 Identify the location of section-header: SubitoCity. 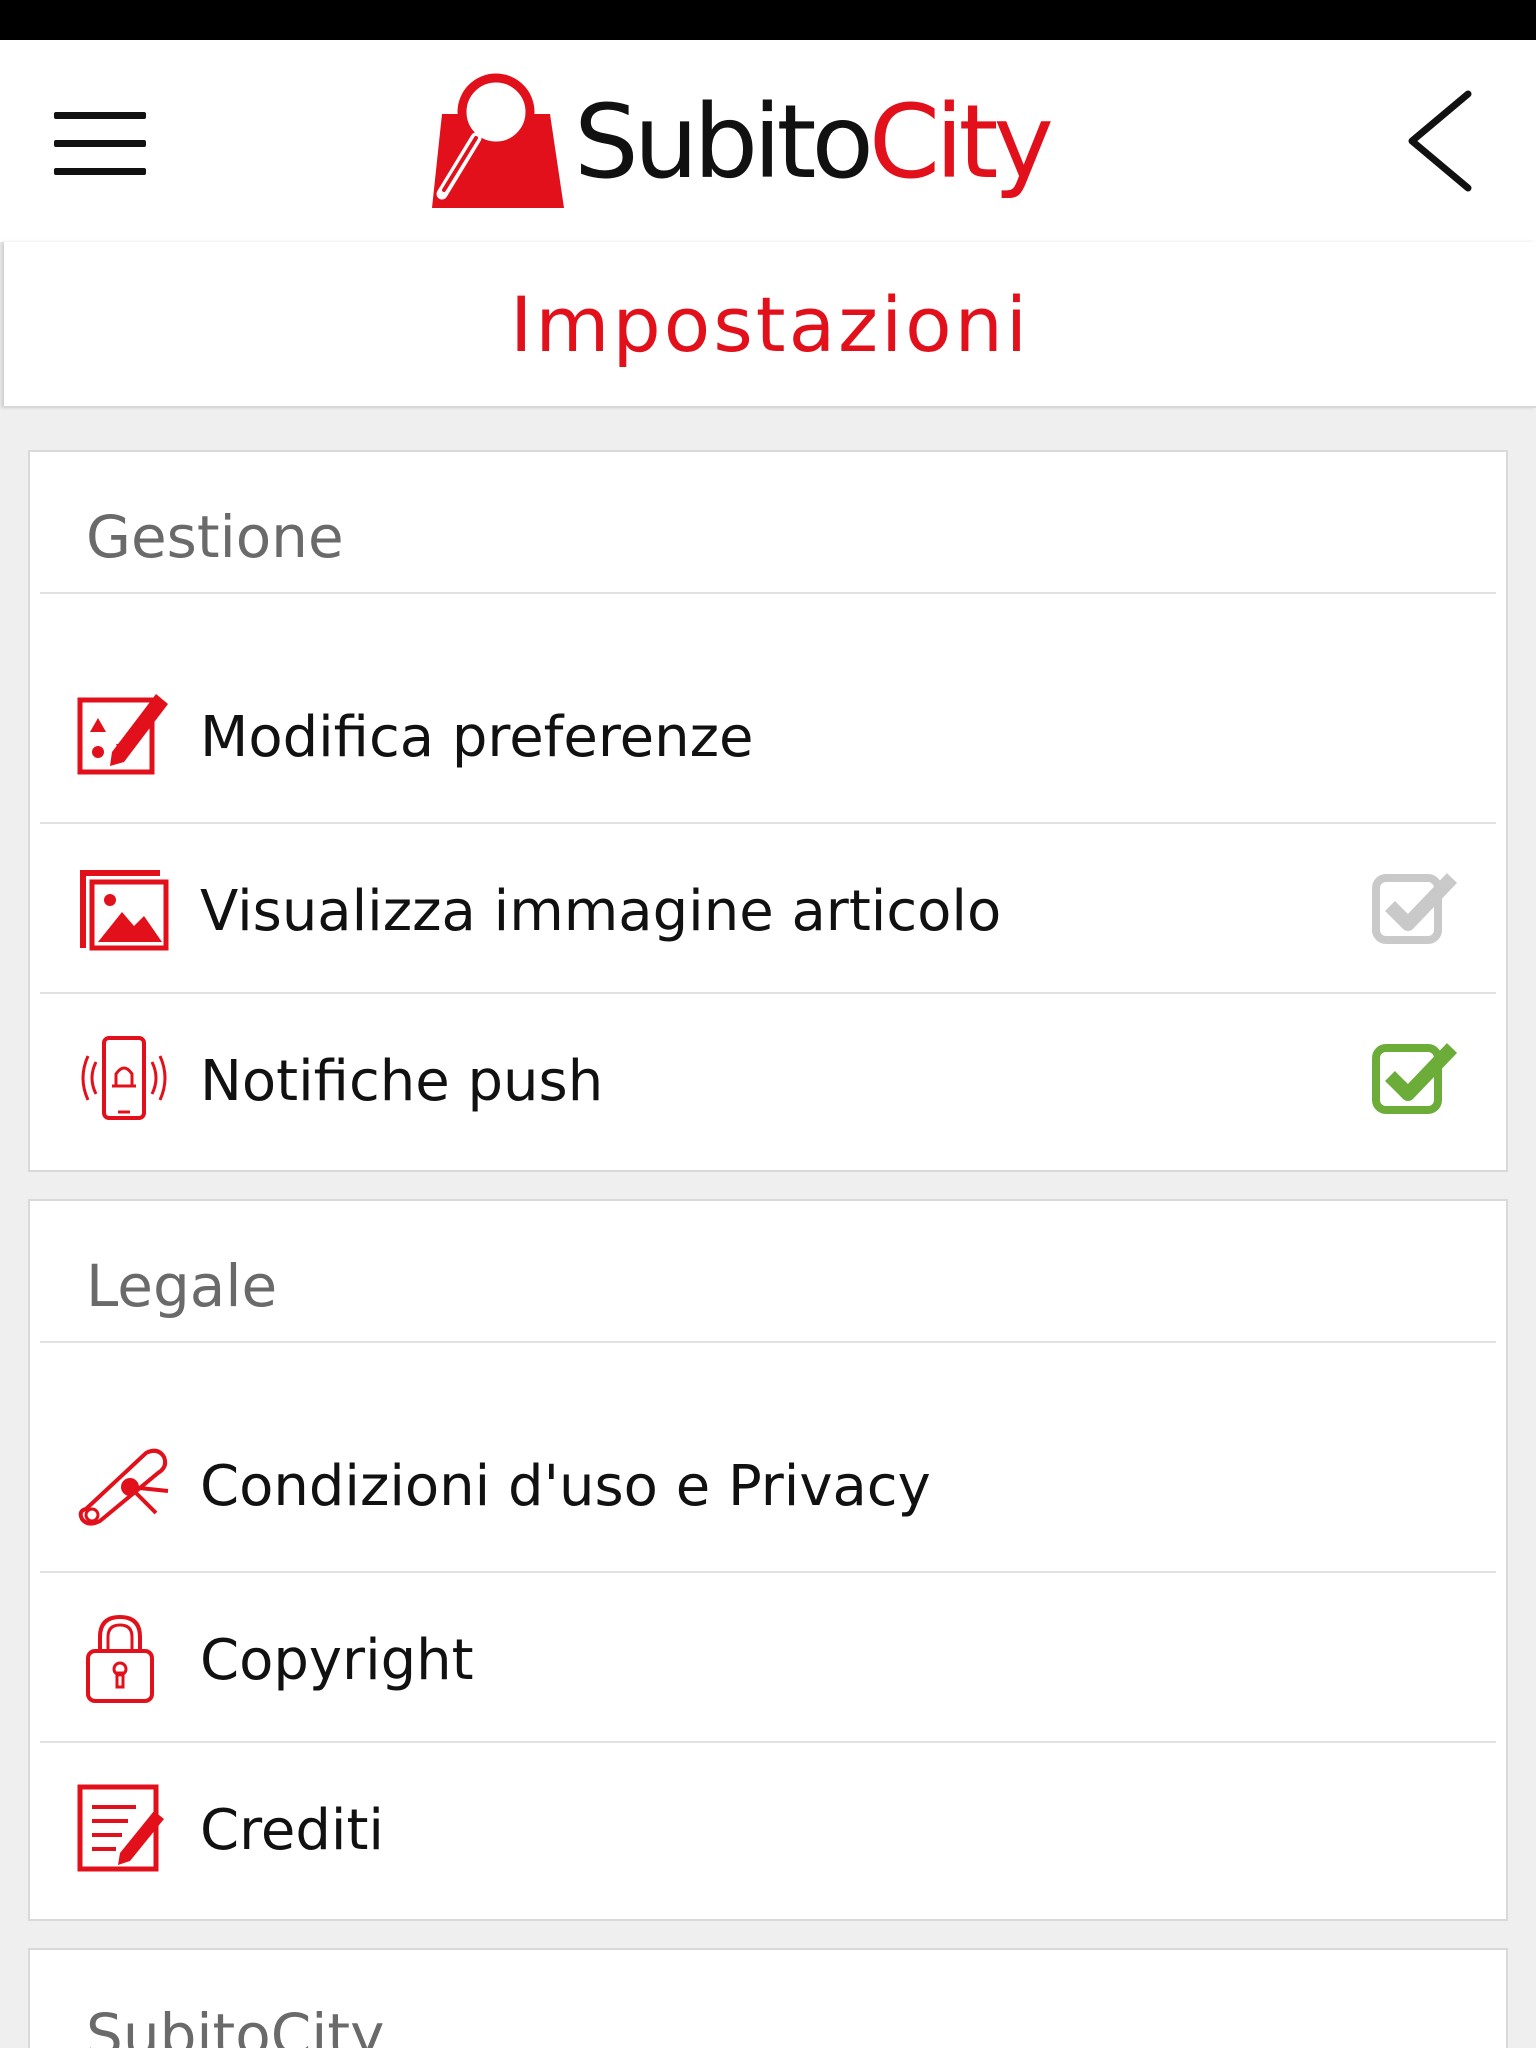
(768, 1999).